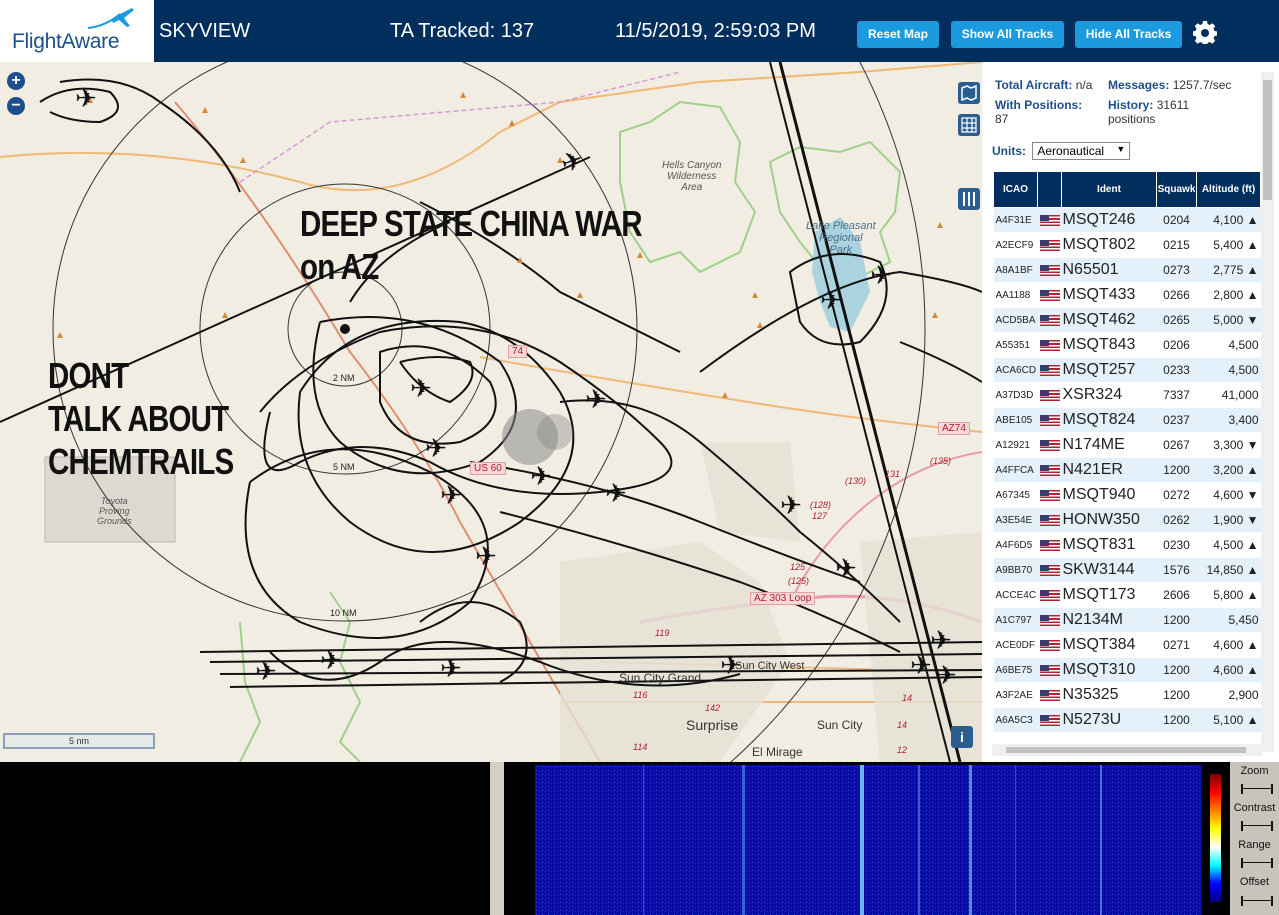  I want to click on table-row: A8A1BF N65501 0273 2,775 ▲, so click(1127, 270).